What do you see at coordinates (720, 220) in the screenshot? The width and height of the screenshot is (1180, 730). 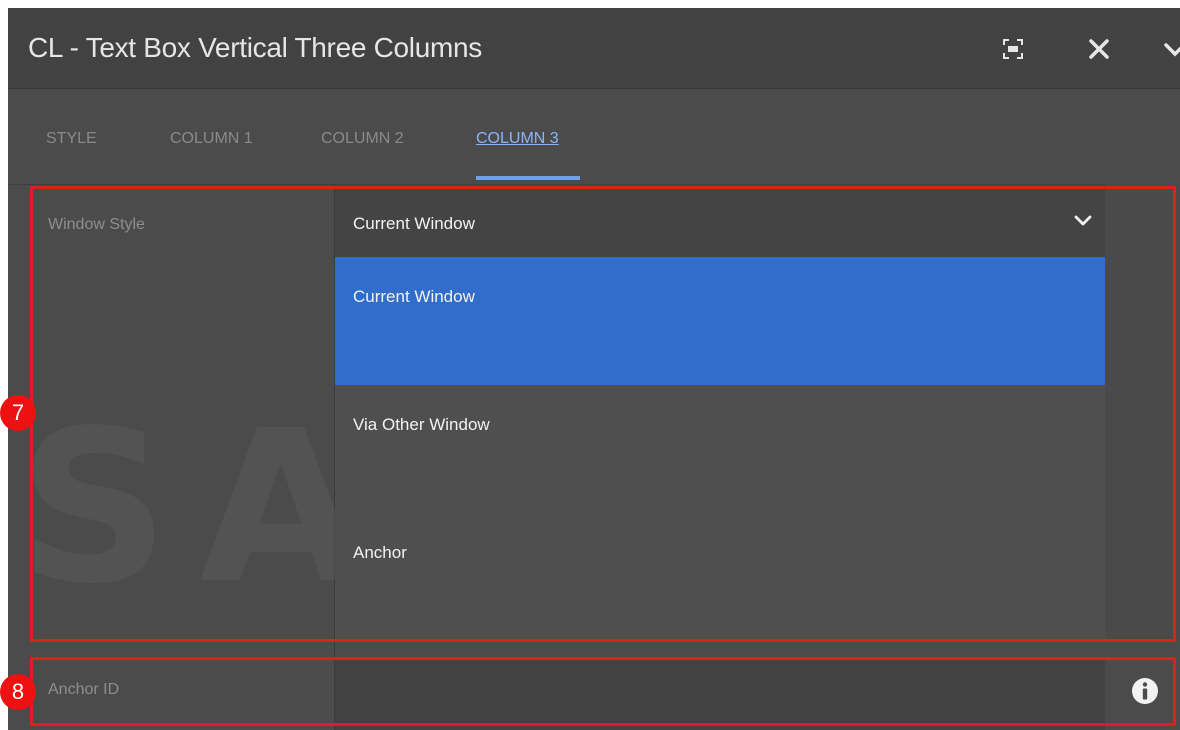 I see `window-style-select: Current Window` at bounding box center [720, 220].